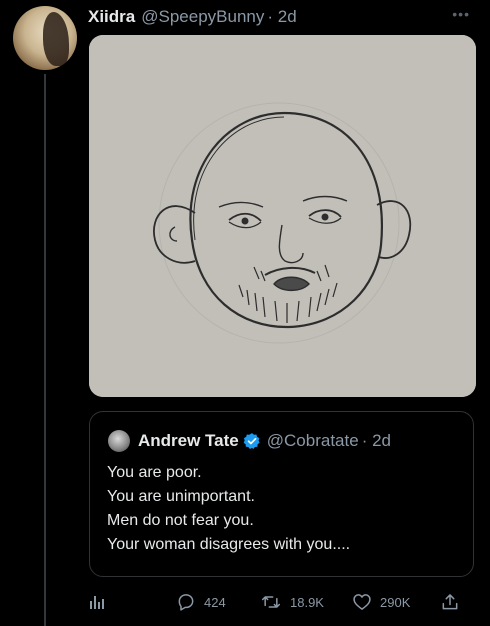 This screenshot has width=490, height=626. What do you see at coordinates (201, 602) in the screenshot?
I see `reply-button: 424` at bounding box center [201, 602].